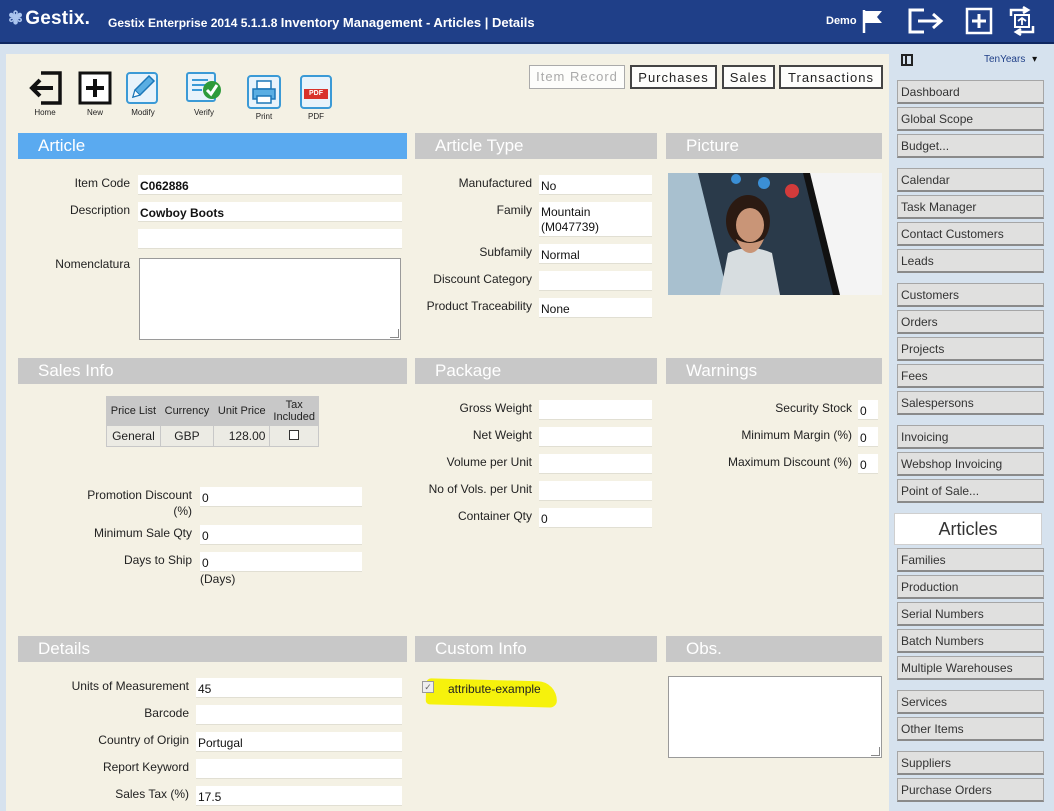  I want to click on sidebar-item-webshop-invoicing: Webshop Invoicing, so click(970, 464).